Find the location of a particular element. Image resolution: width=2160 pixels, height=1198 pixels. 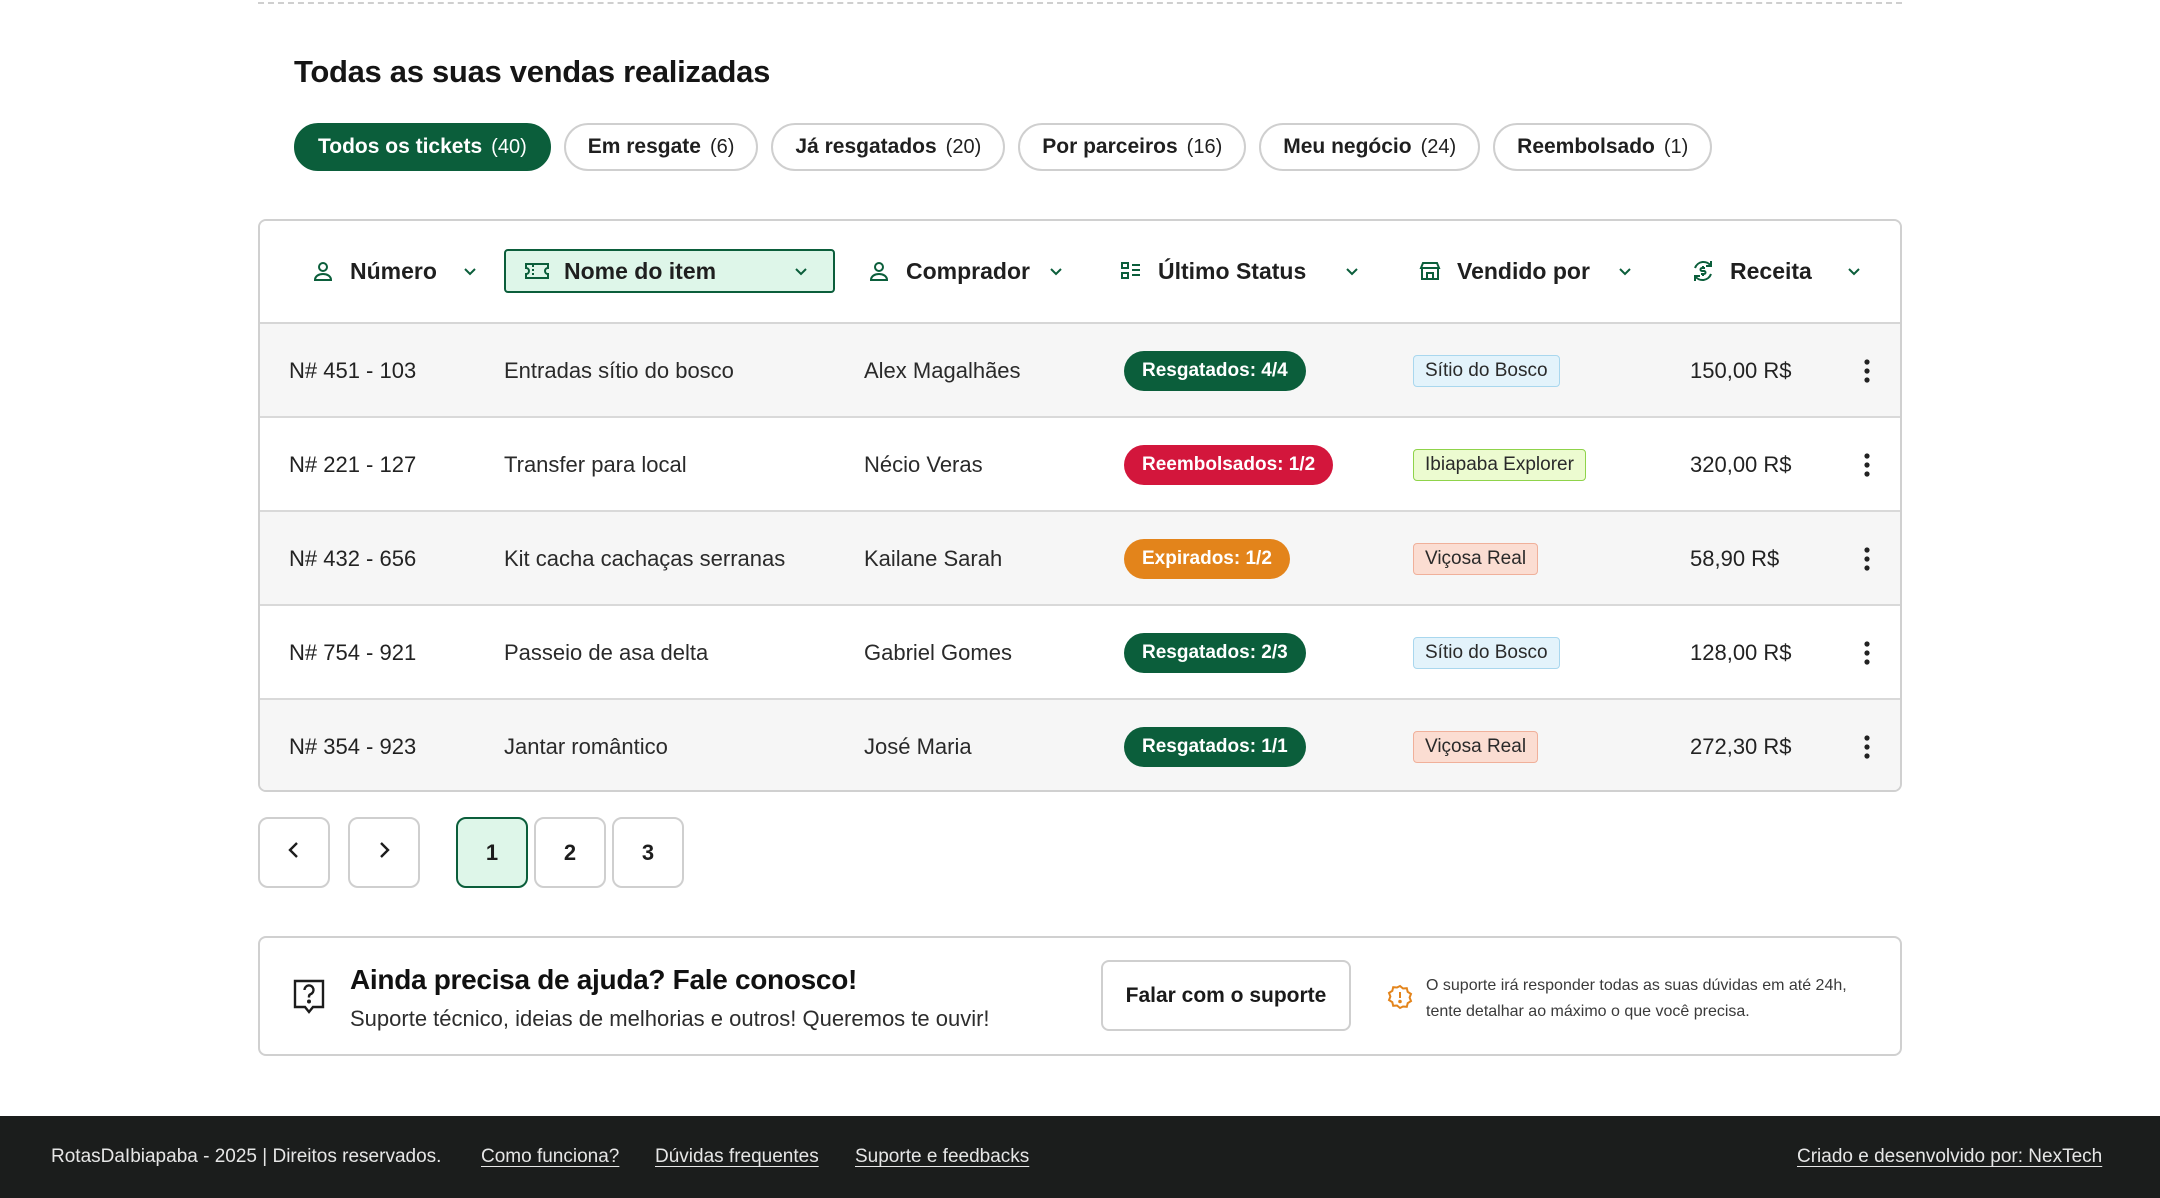

revenue-value: 320,00 R$ is located at coordinates (1741, 464).